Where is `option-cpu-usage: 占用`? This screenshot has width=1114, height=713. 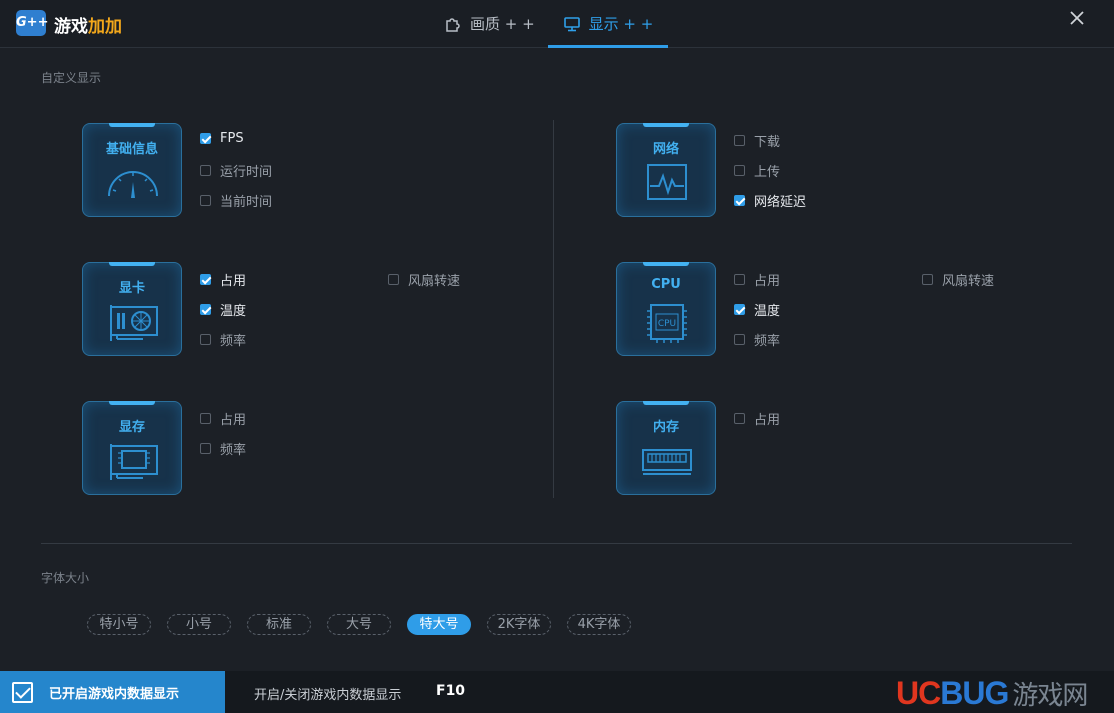 option-cpu-usage: 占用 is located at coordinates (757, 279).